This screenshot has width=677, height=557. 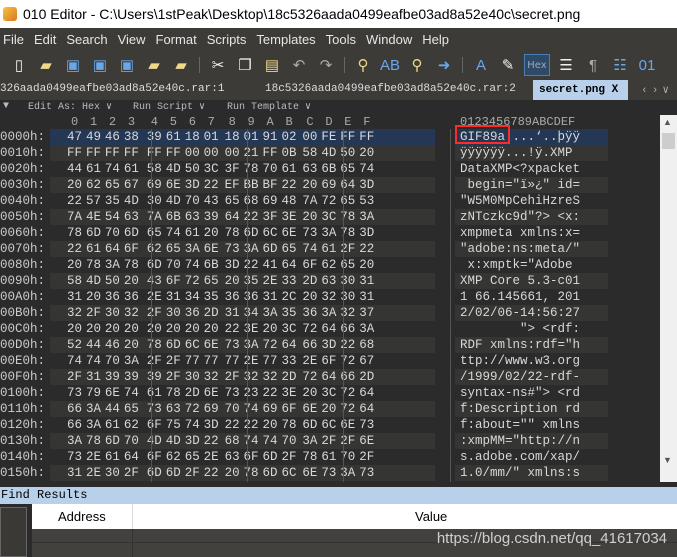 What do you see at coordinates (211, 313) in the screenshot?
I see `hex-byte: 2D` at bounding box center [211, 313].